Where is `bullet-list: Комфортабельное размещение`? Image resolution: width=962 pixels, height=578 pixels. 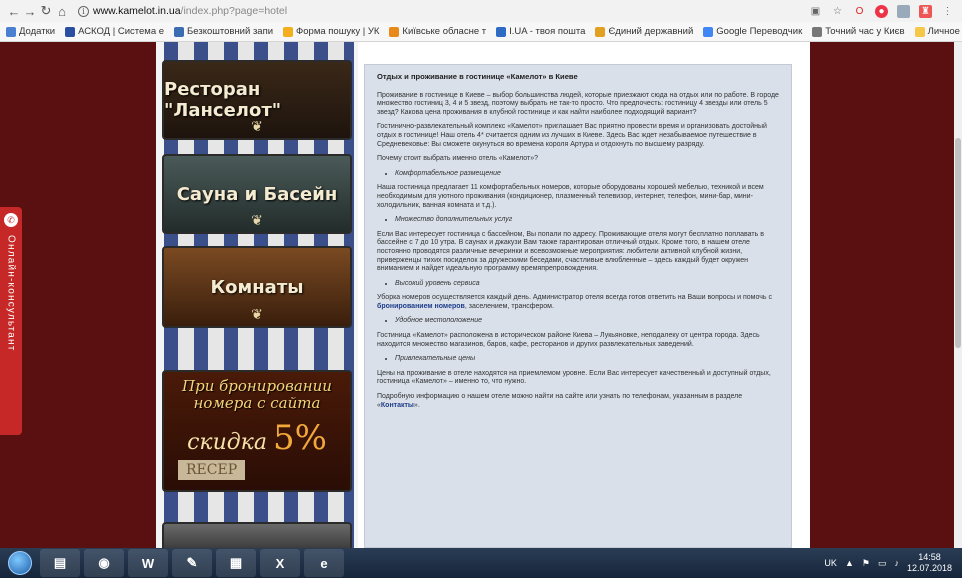
bullet-list: Комфортабельное размещение is located at coordinates (587, 174).